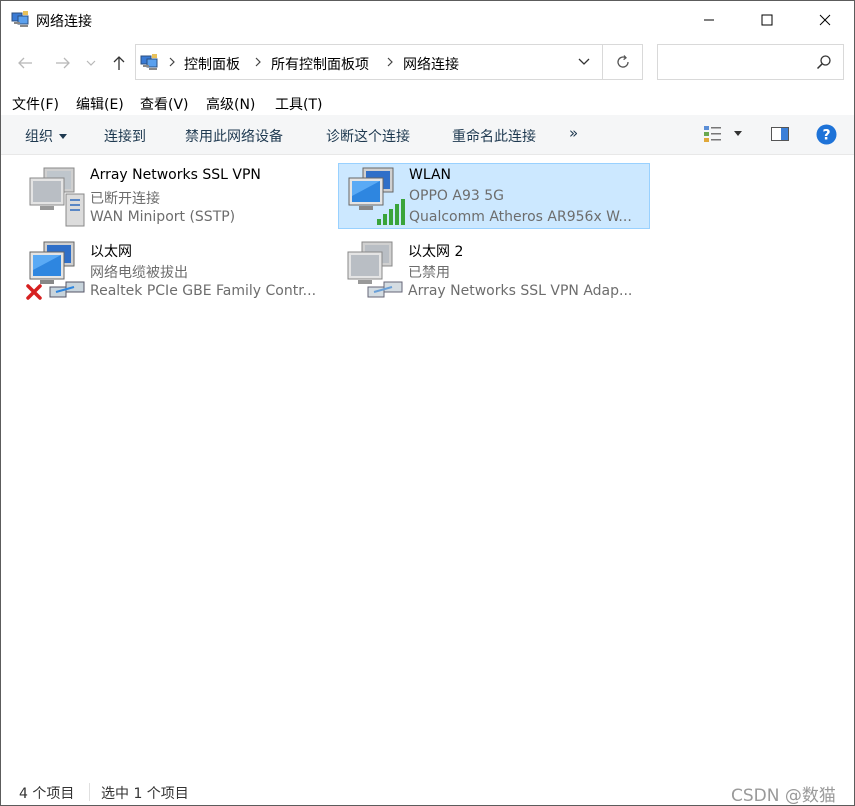 Image resolution: width=855 pixels, height=806 pixels. I want to click on arrow-left-icon, so click(25, 63).